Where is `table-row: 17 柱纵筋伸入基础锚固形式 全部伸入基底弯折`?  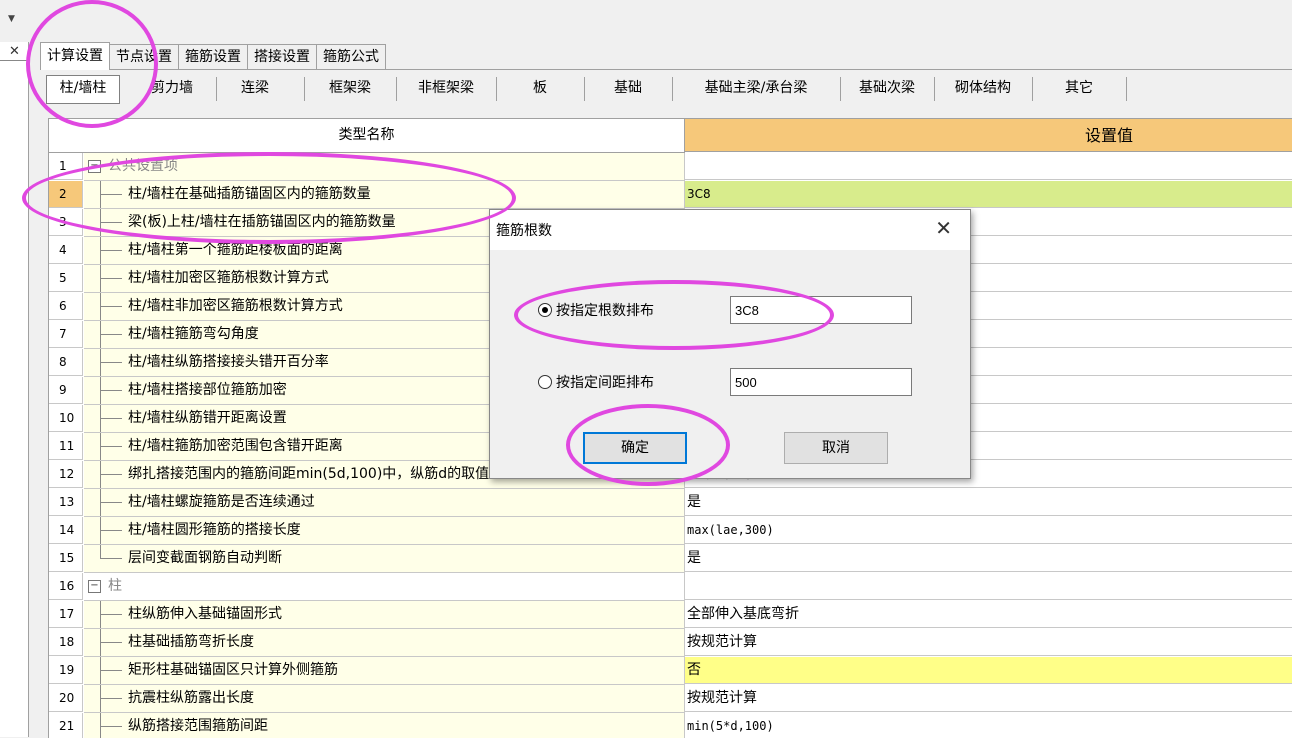
table-row: 17 柱纵筋伸入基础锚固形式 全部伸入基底弯折 is located at coordinates (670, 615).